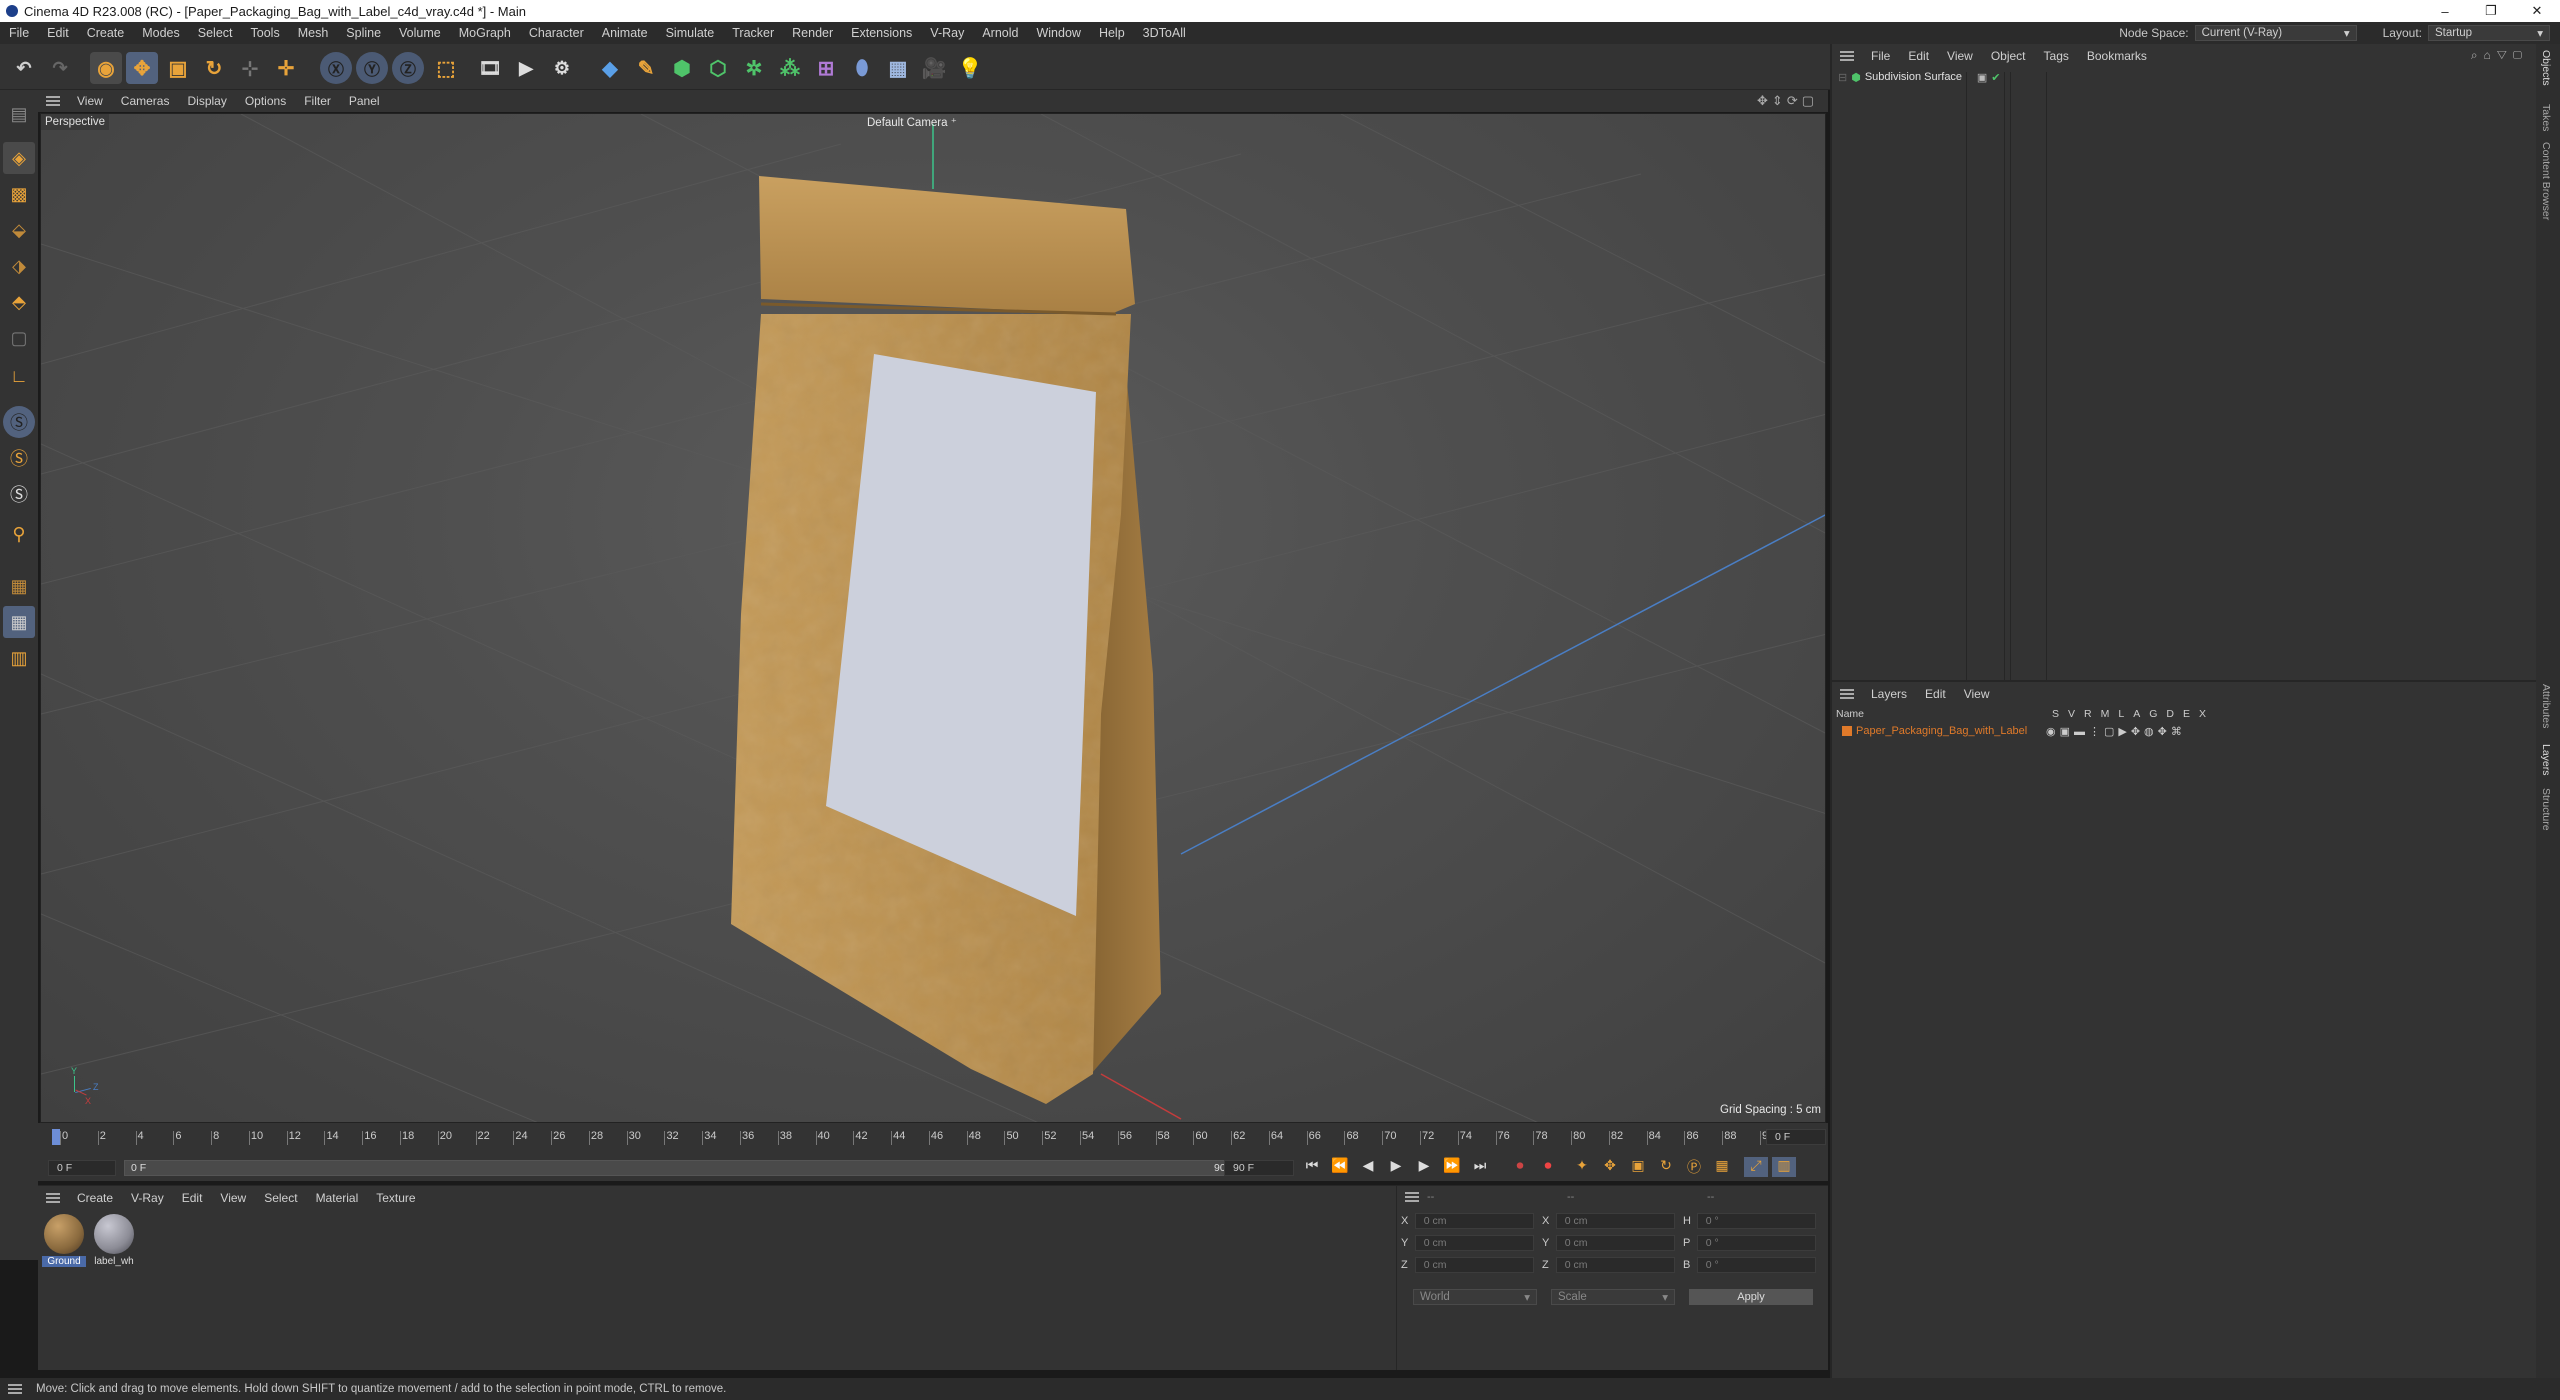  Describe the element at coordinates (2121, 714) in the screenshot. I see `layer-col-header: L` at that location.